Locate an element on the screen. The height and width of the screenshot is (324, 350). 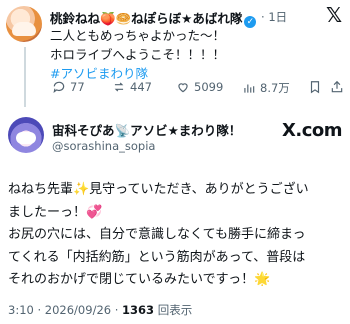
heart-icon is located at coordinates (183, 88).